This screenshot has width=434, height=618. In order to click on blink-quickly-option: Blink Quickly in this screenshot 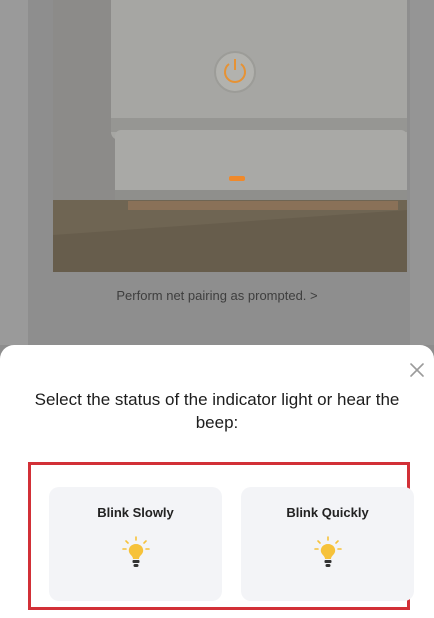, I will do `click(327, 544)`.